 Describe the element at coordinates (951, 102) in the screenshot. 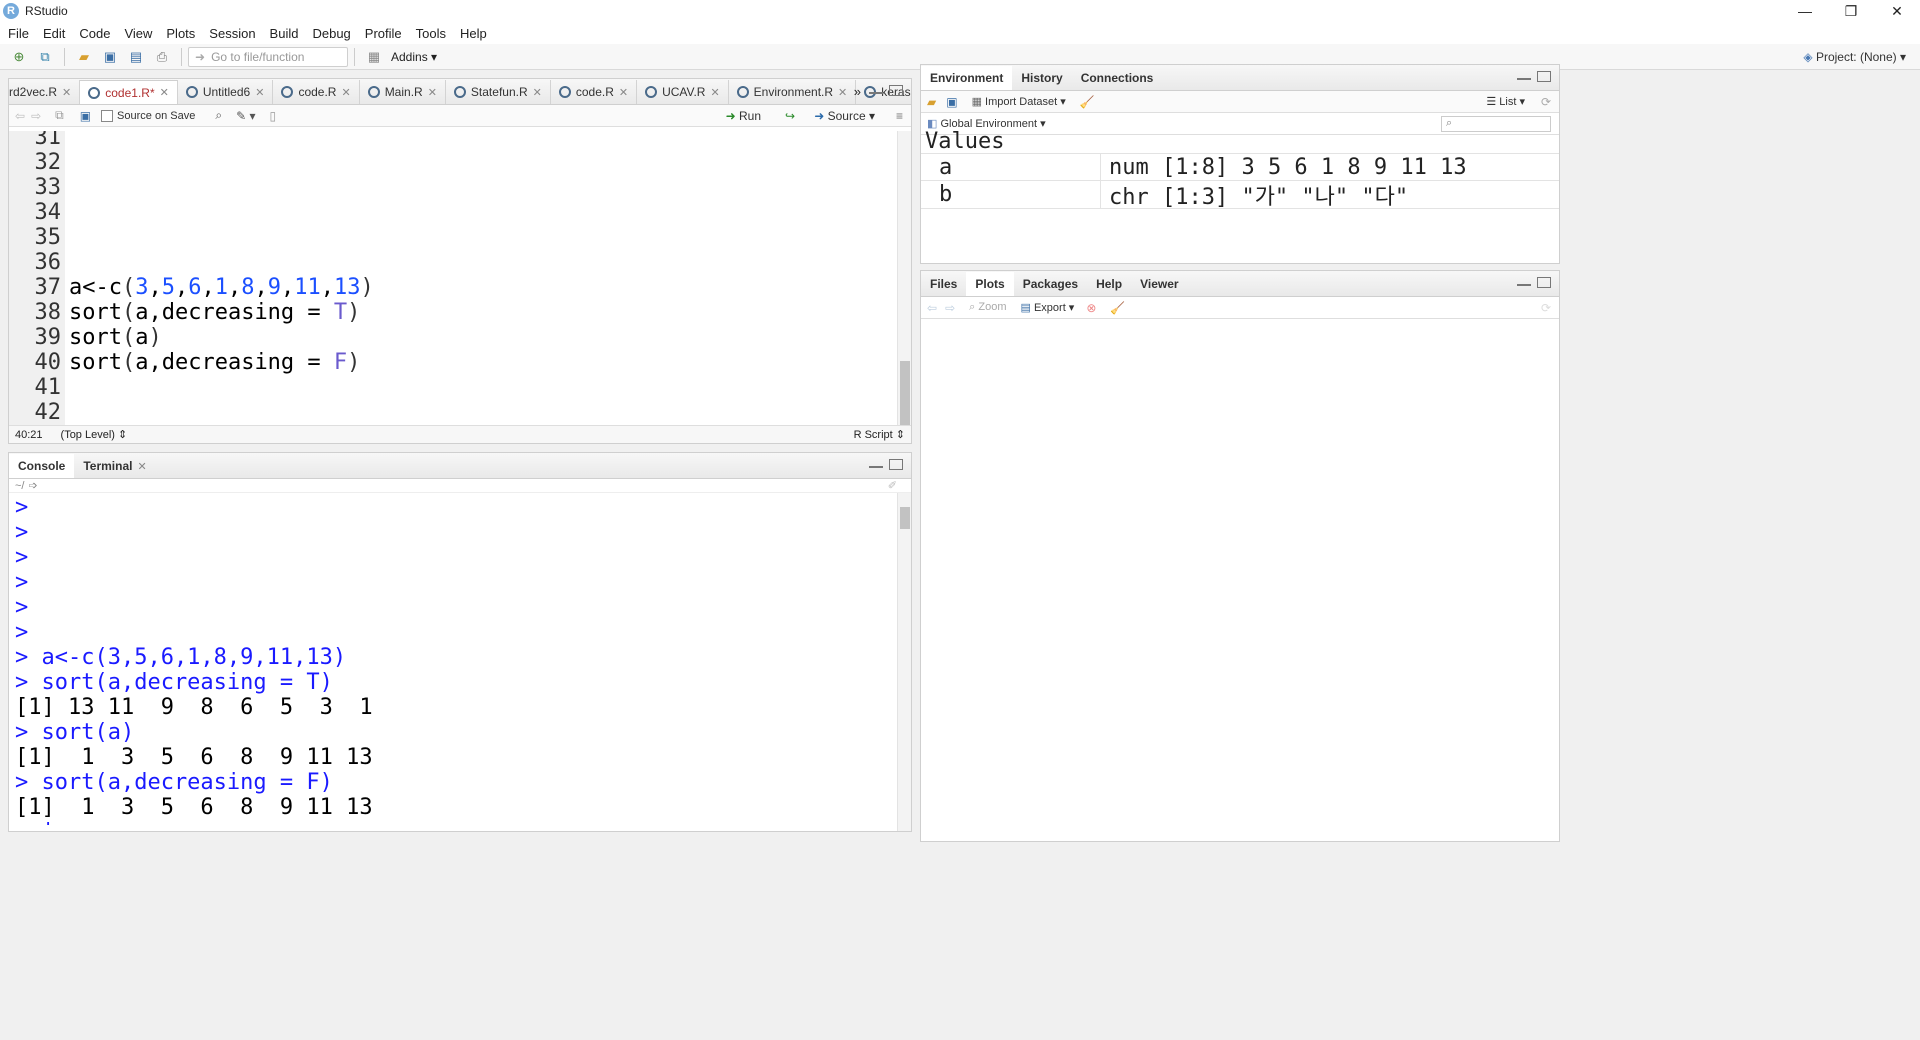

I see `save-workspace-icon: ▣` at that location.